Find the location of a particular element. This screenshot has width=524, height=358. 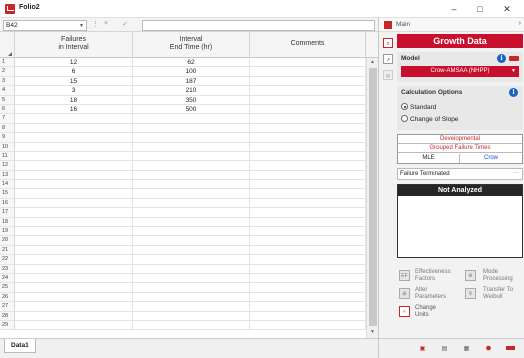

scrollbar-thumb is located at coordinates (373, 197).